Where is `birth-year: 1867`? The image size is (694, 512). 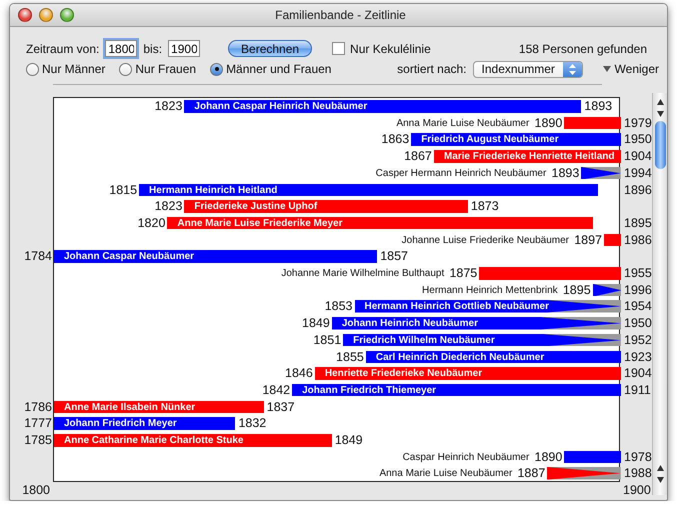 birth-year: 1867 is located at coordinates (418, 156).